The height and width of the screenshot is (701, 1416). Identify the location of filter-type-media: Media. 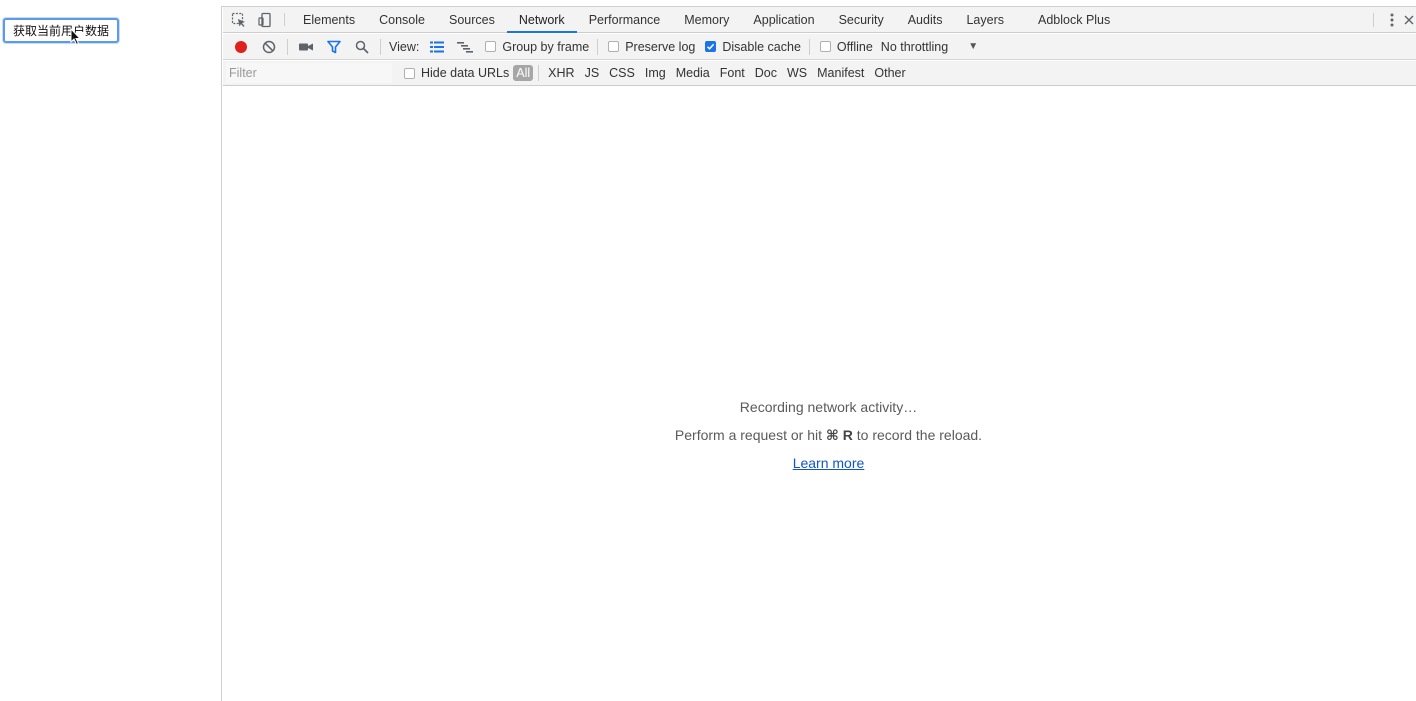
(693, 73).